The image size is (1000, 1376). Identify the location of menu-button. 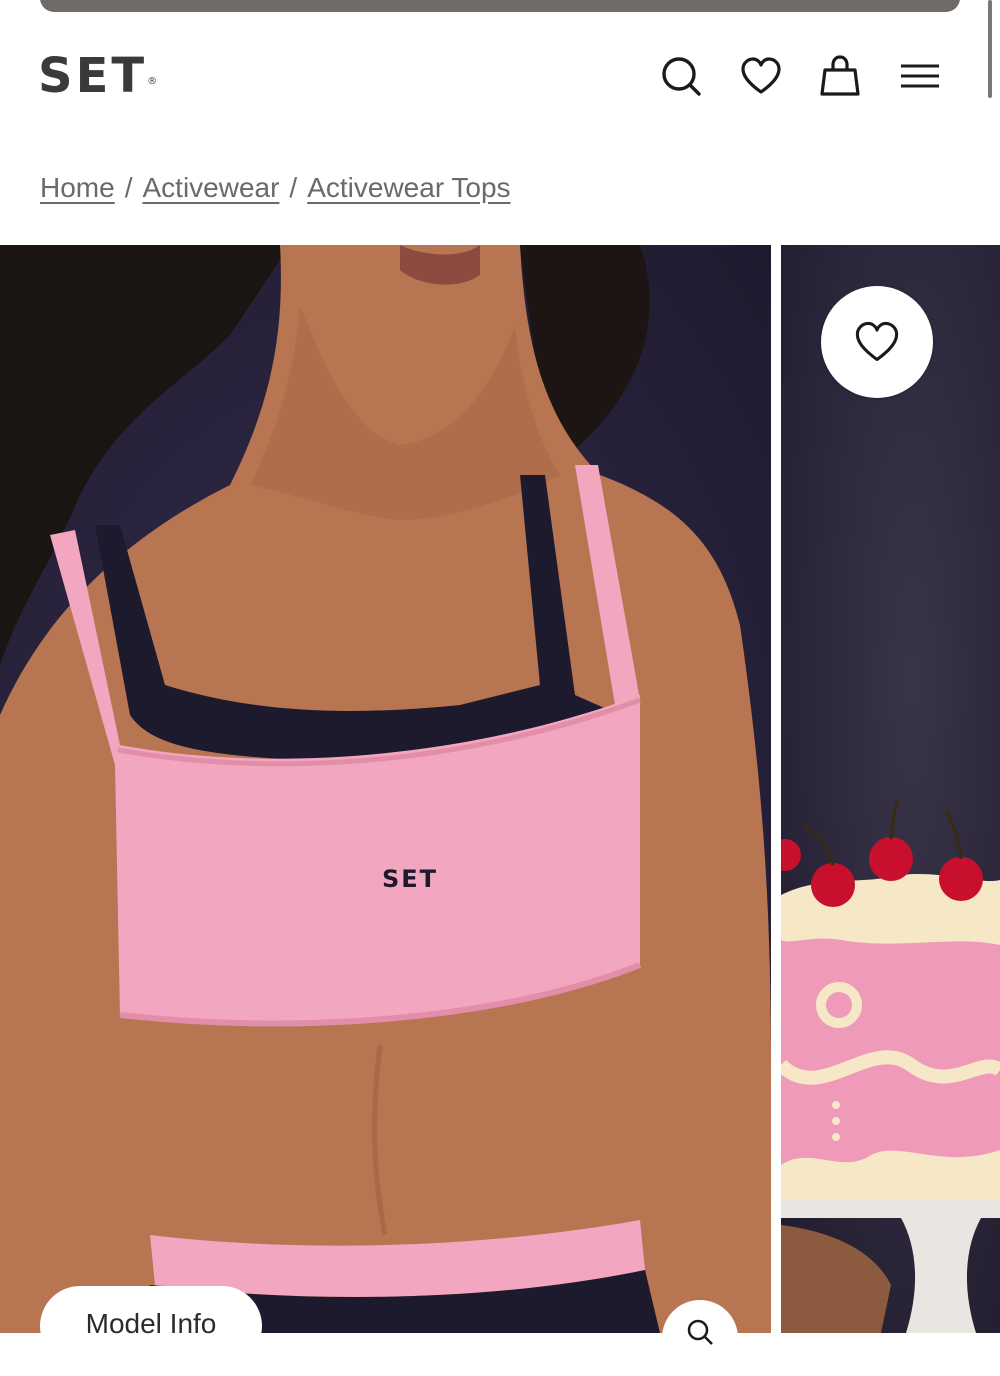
(920, 76).